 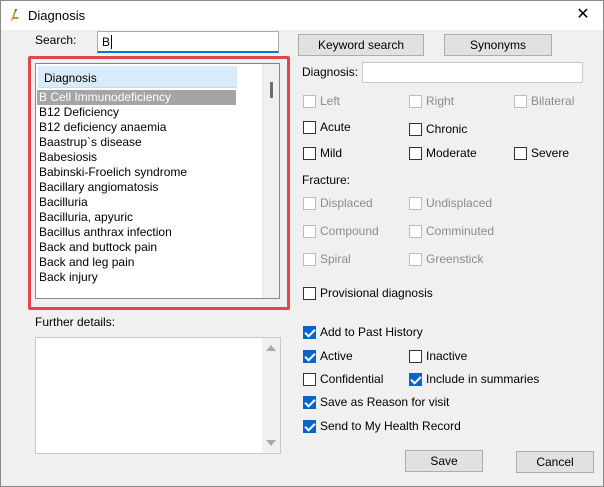 What do you see at coordinates (390, 426) in the screenshot?
I see `send-mhr-label: Send to My Health Record` at bounding box center [390, 426].